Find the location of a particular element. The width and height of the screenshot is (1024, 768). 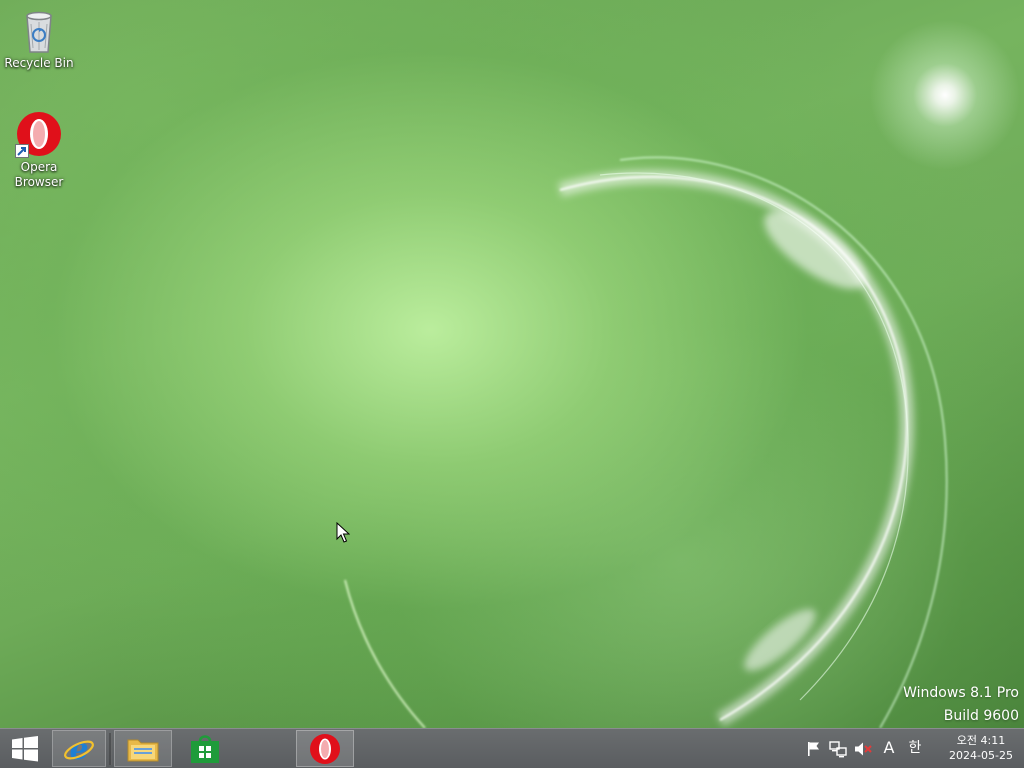

opera-desktop-shortcut: Opera Browser is located at coordinates (39, 150).